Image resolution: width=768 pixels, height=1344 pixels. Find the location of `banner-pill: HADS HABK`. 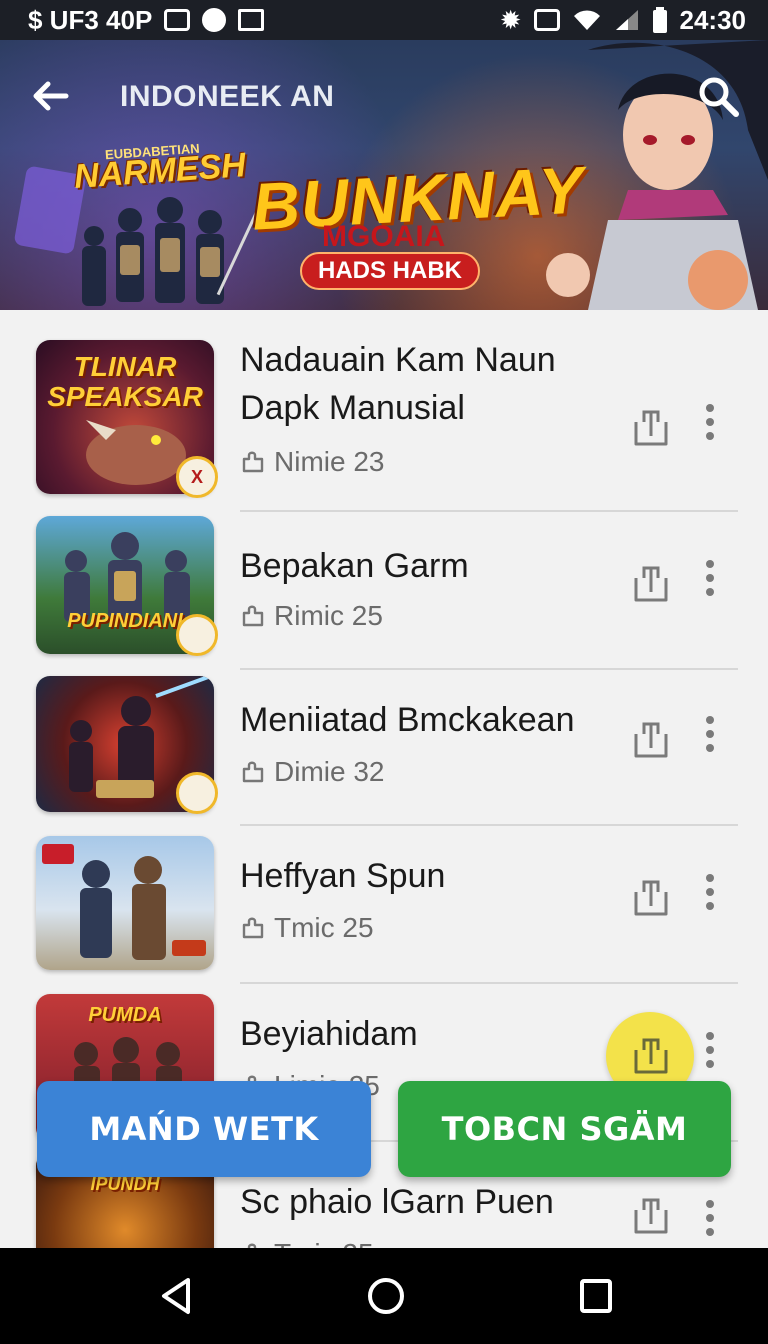

banner-pill: HADS HABK is located at coordinates (390, 271).